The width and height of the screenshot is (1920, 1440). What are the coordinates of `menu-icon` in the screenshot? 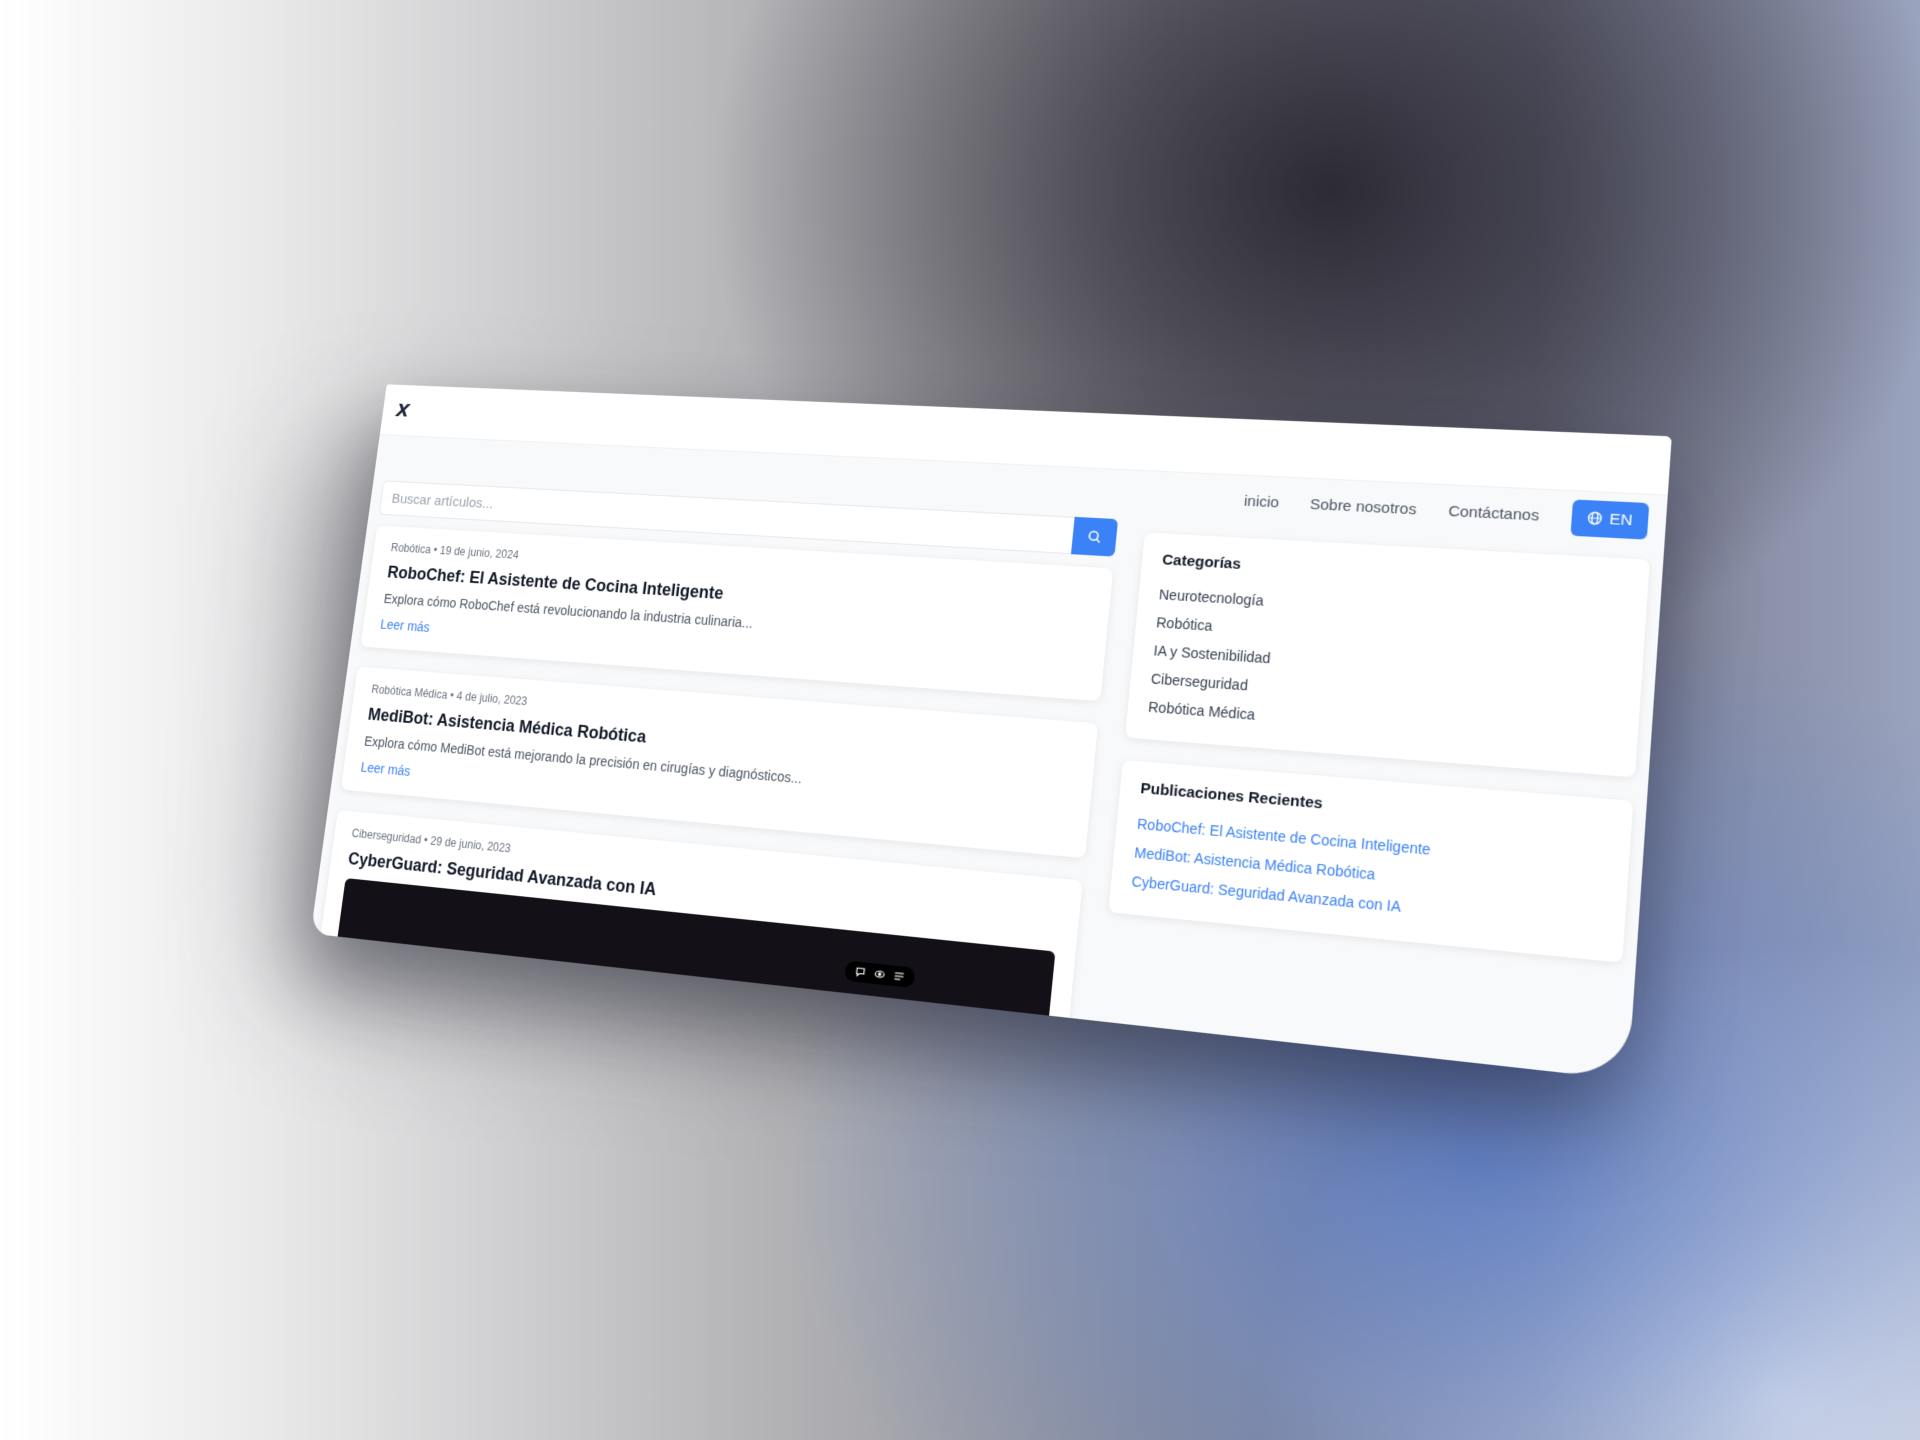 It's located at (899, 976).